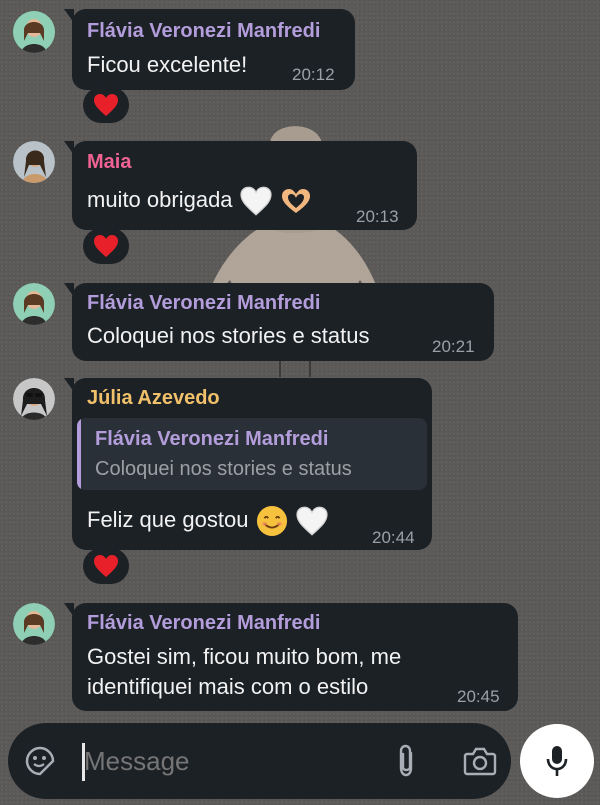  I want to click on message-text-line-1: Gostei sim, ficou muito bom, me, so click(244, 656).